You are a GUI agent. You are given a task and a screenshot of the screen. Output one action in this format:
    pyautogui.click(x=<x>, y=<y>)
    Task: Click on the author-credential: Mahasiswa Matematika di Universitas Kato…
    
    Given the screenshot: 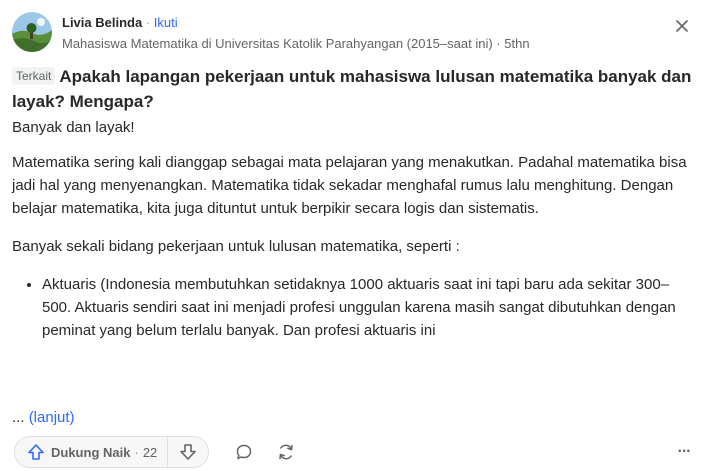 What is the action you would take?
    pyautogui.click(x=296, y=44)
    